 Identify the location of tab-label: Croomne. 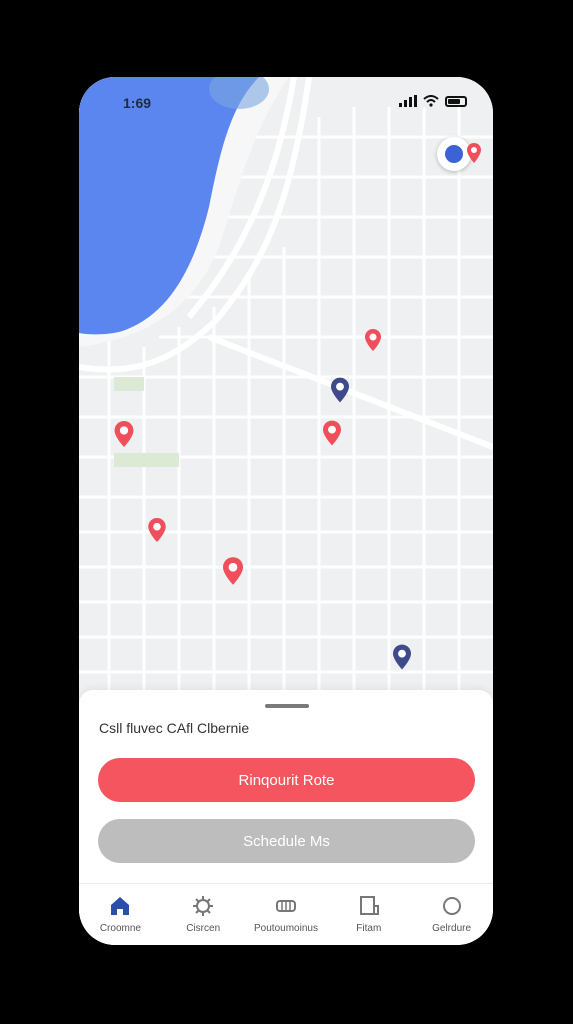
(120, 928).